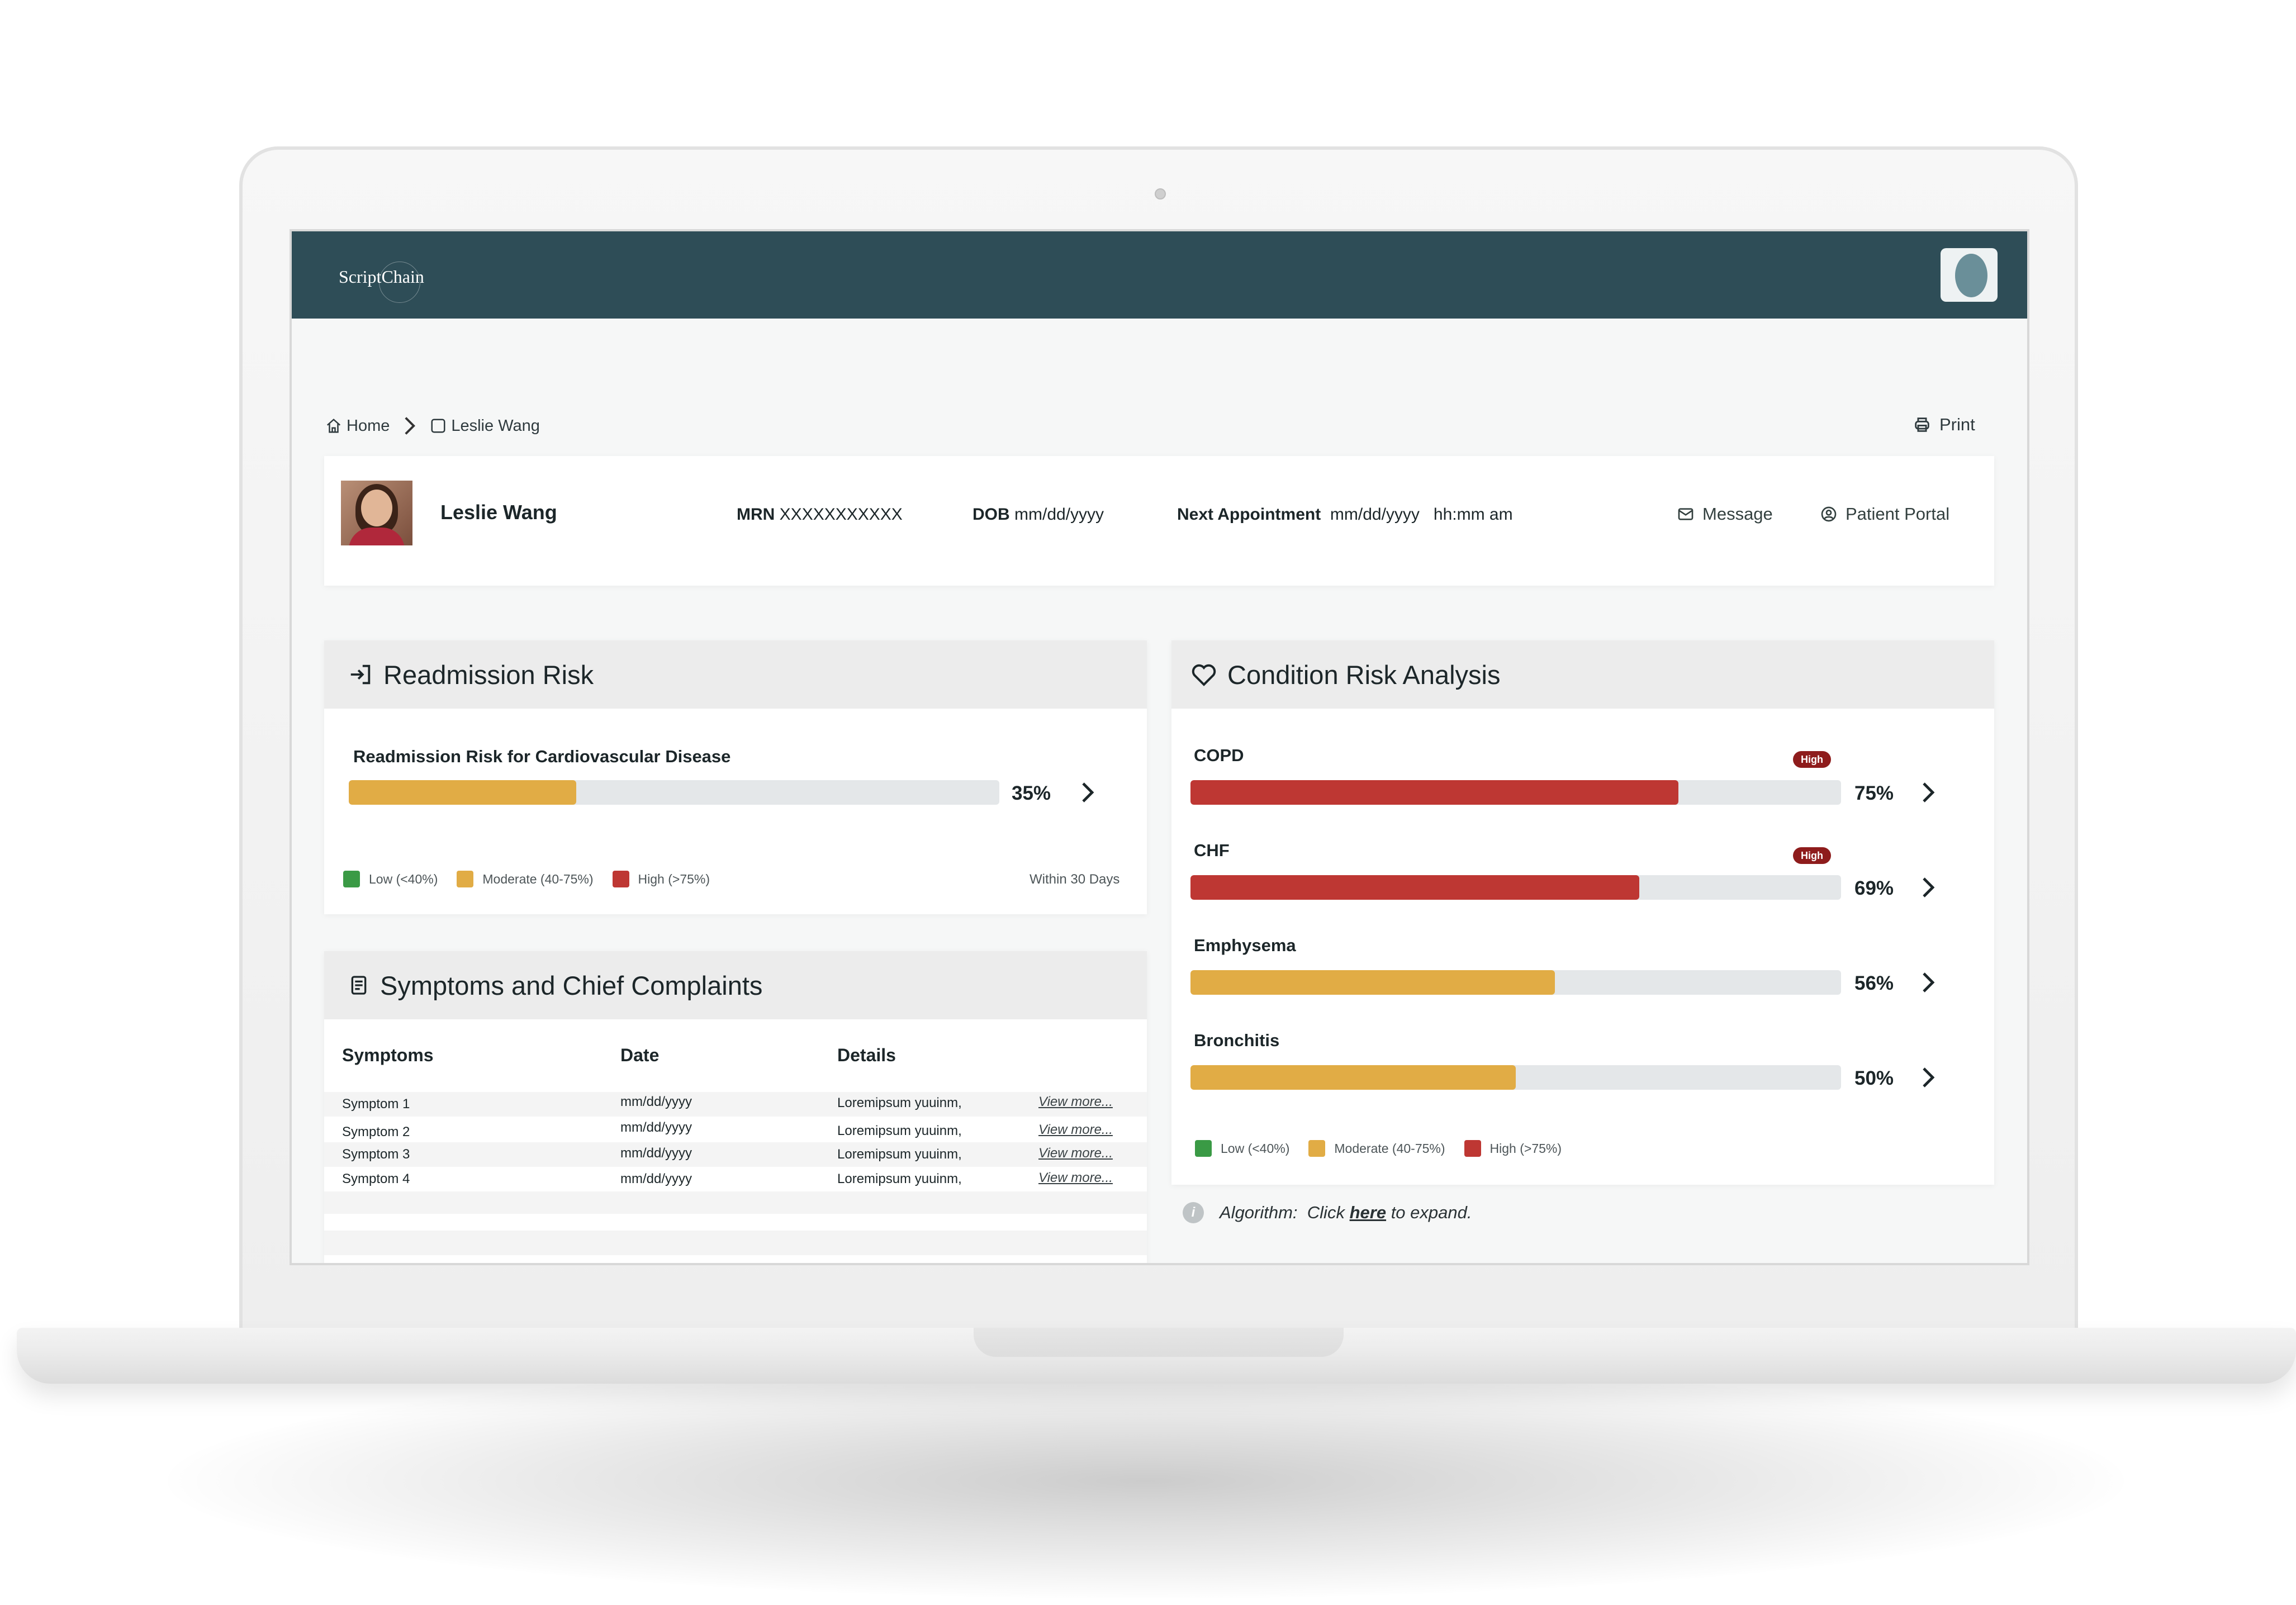 This screenshot has width=2296, height=1605. I want to click on top-bar: ScriptChain, so click(1159, 275).